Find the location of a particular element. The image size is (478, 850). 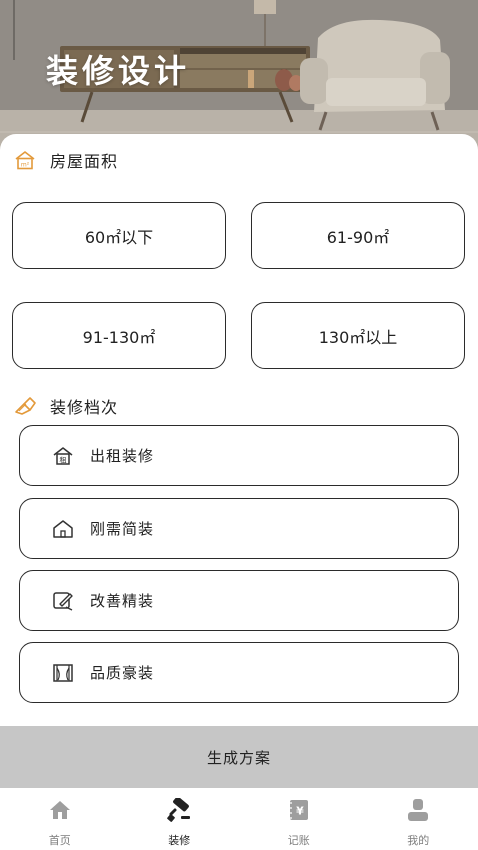

page-title: 装修设计 is located at coordinates (118, 71).